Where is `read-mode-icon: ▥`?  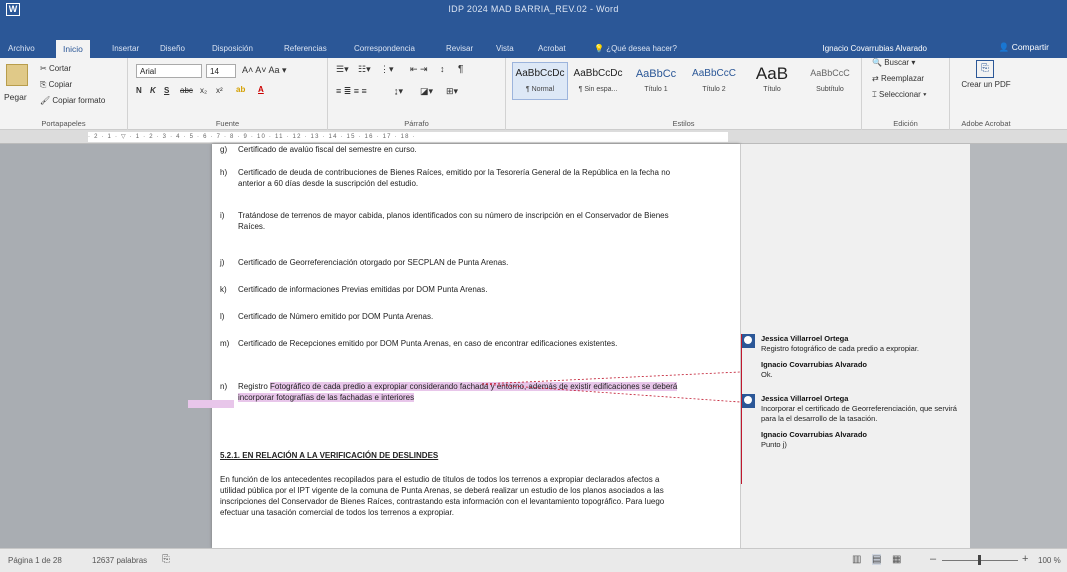
read-mode-icon: ▥ is located at coordinates (856, 559).